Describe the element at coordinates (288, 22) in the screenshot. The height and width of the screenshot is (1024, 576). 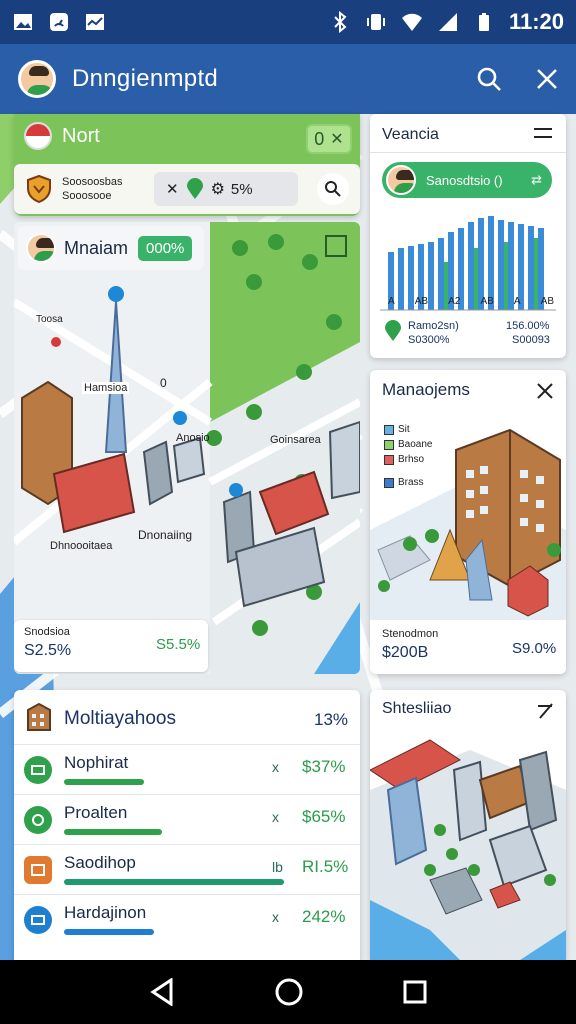
I see `status-bar: 11:20` at that location.